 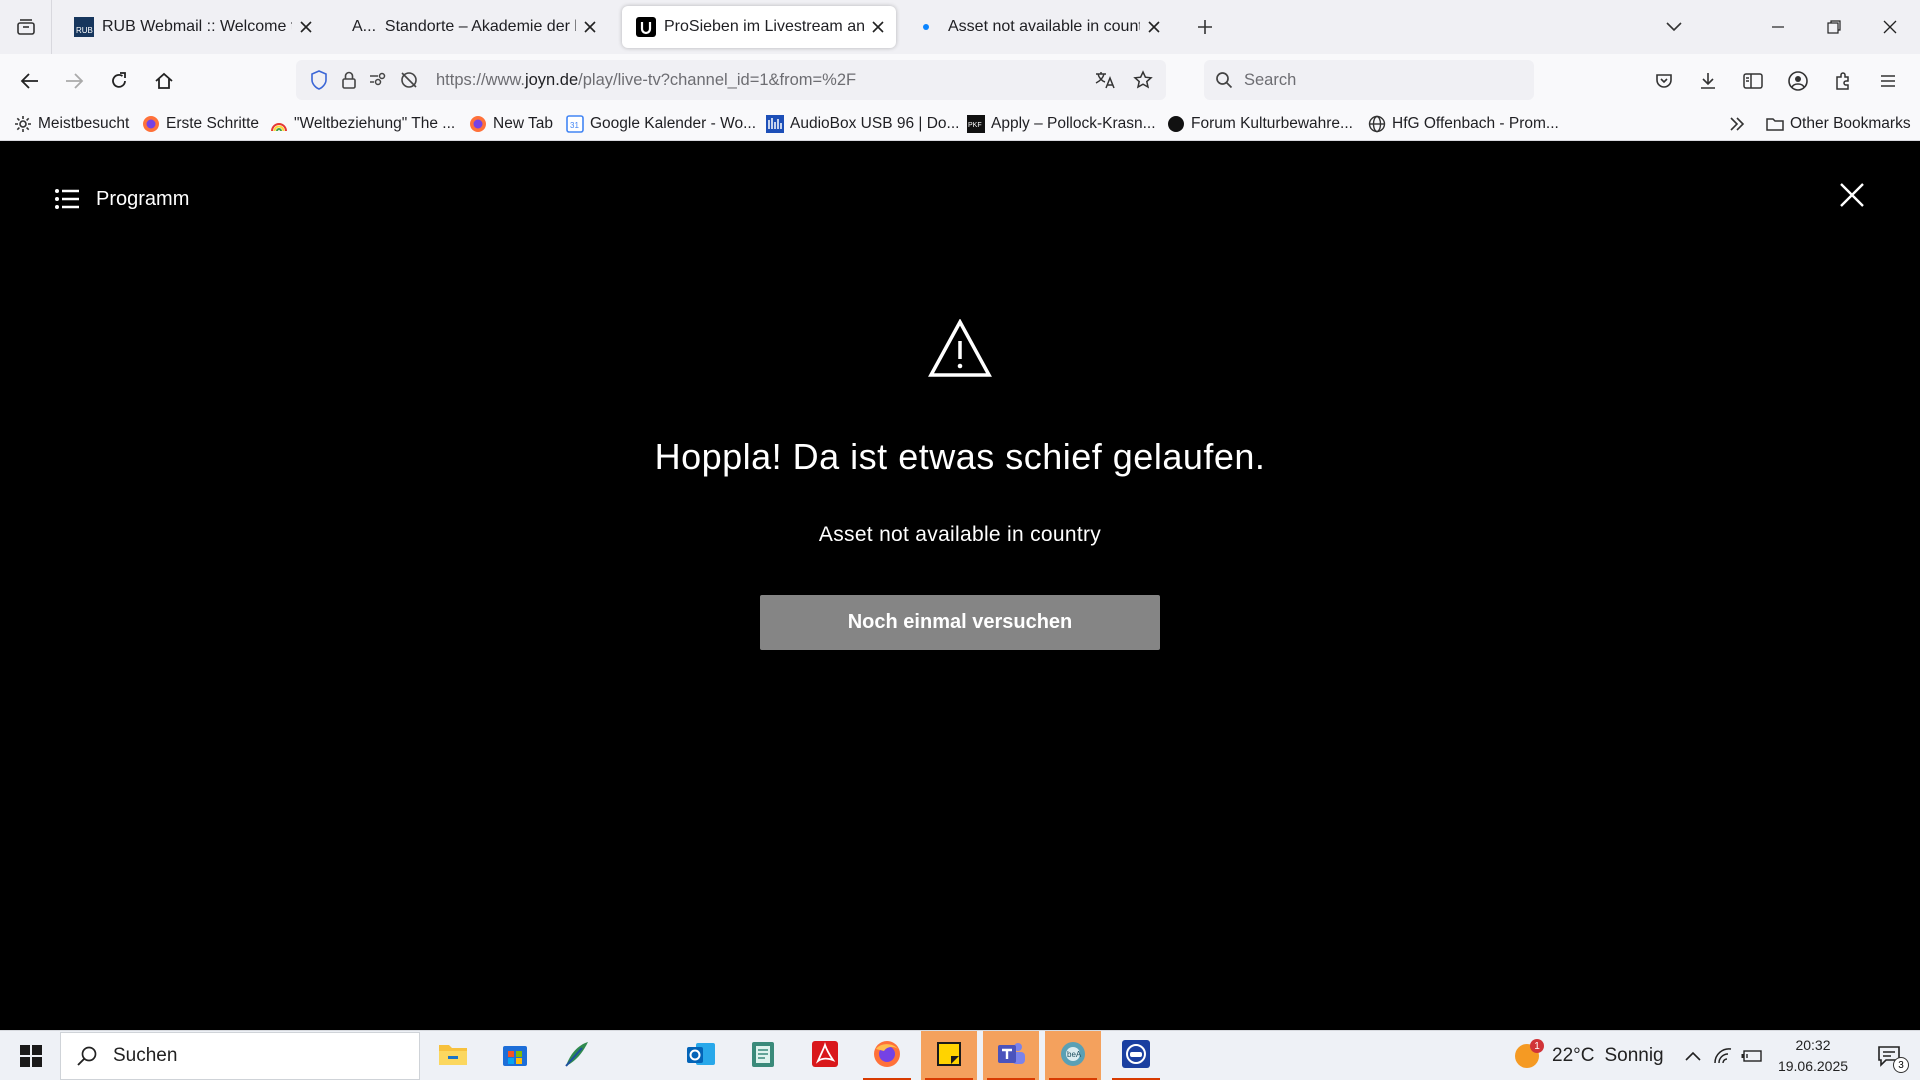 I want to click on acrobat-app, so click(x=825, y=1055).